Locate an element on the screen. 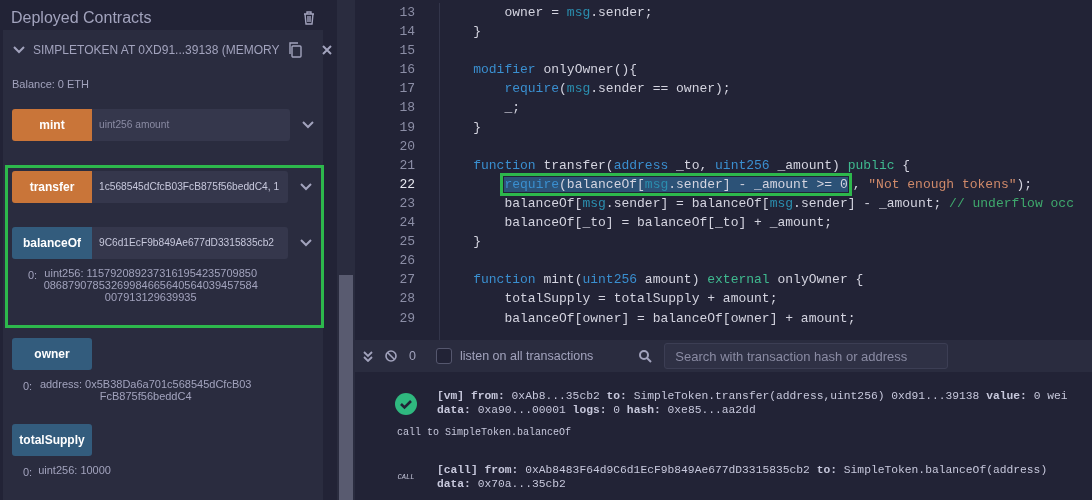 This screenshot has width=1092, height=500. code-line: balanceOf[msg.sender] = balanceOf[msg.sender] - _amount; // underflow occ is located at coordinates (789, 203).